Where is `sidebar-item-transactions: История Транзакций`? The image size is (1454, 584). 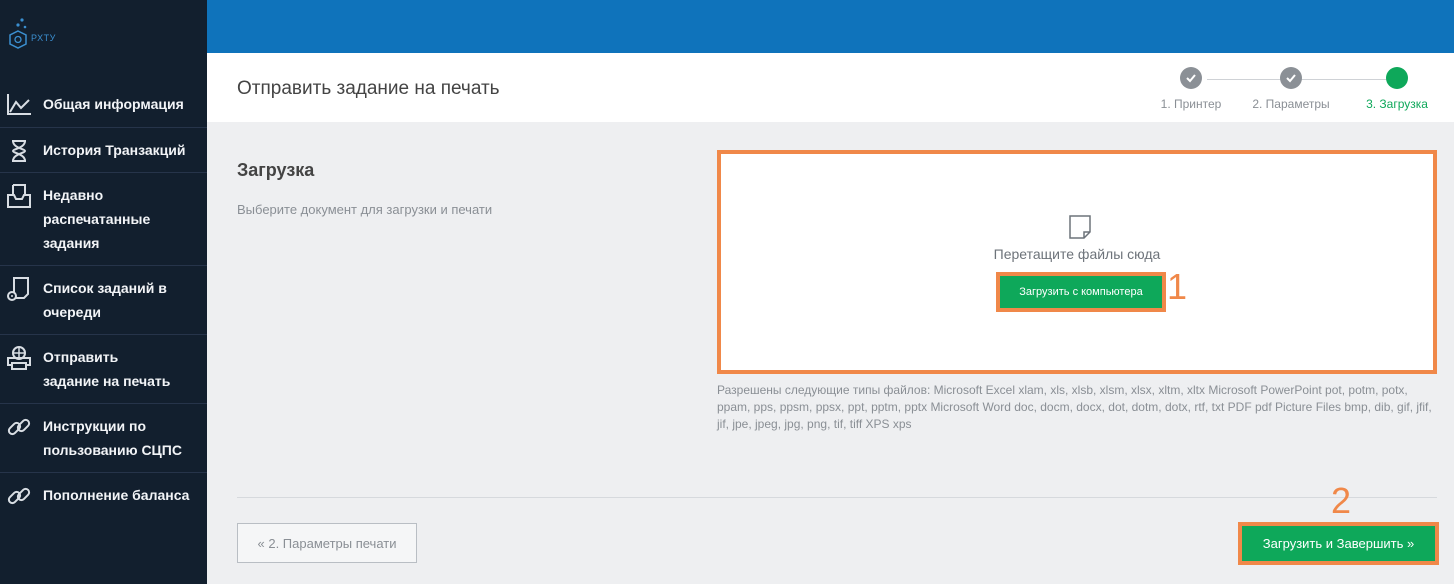
sidebar-item-transactions: История Транзакций is located at coordinates (103, 150).